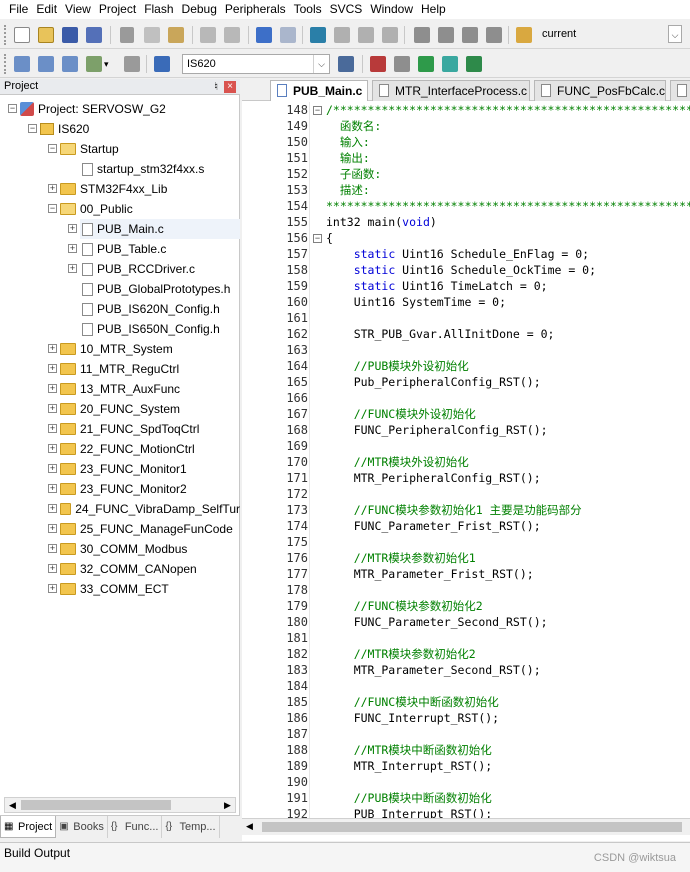  What do you see at coordinates (5, 35) in the screenshot?
I see `toolbar-grip` at bounding box center [5, 35].